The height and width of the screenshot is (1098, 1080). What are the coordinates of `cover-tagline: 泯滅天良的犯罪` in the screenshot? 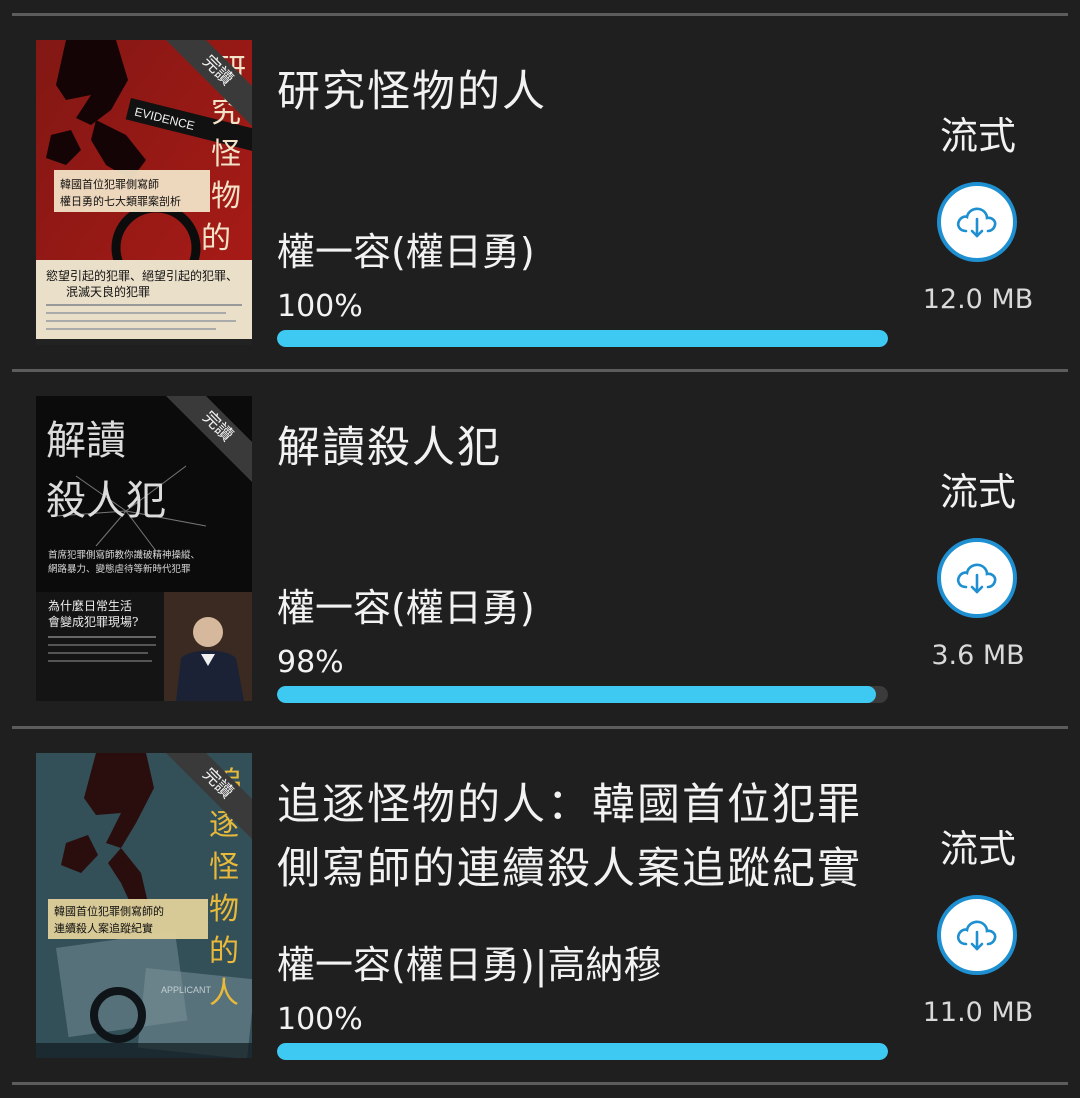 It's located at (108, 291).